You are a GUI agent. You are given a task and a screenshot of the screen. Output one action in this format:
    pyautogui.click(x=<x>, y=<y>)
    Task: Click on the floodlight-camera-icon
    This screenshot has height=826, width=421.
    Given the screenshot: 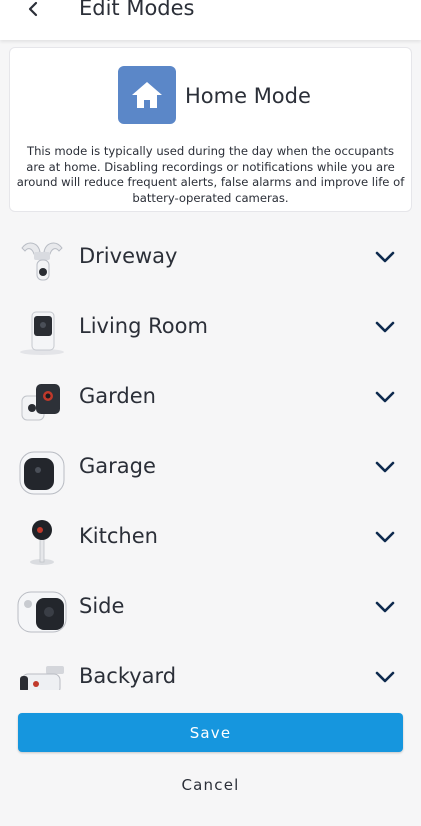 What is the action you would take?
    pyautogui.click(x=42, y=261)
    